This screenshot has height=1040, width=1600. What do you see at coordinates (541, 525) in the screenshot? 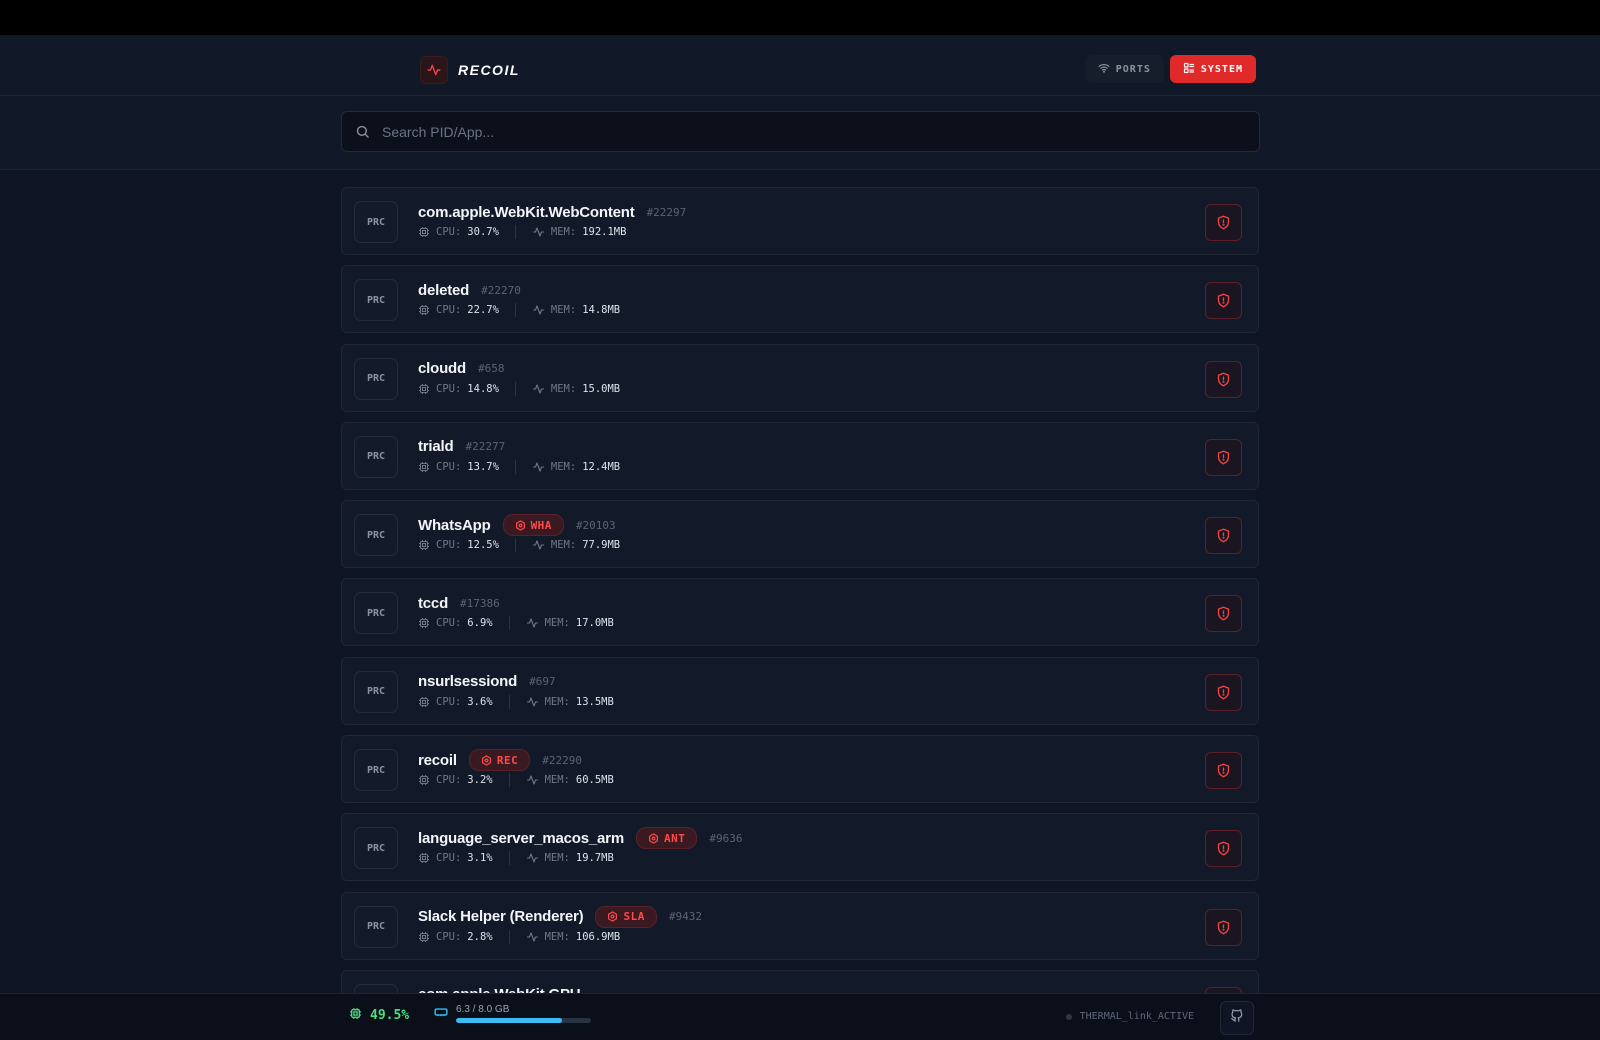
I see `app-tag-label: WHA` at bounding box center [541, 525].